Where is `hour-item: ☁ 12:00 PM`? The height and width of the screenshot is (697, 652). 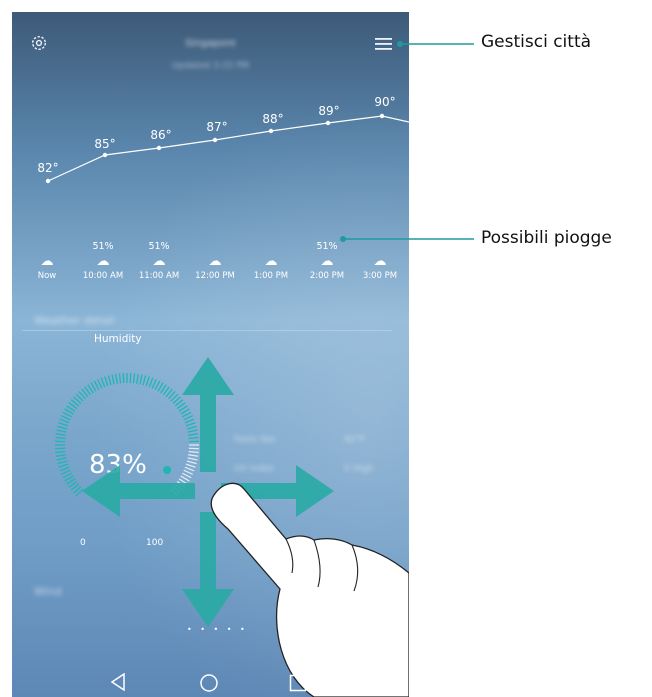 hour-item: ☁ 12:00 PM is located at coordinates (215, 260).